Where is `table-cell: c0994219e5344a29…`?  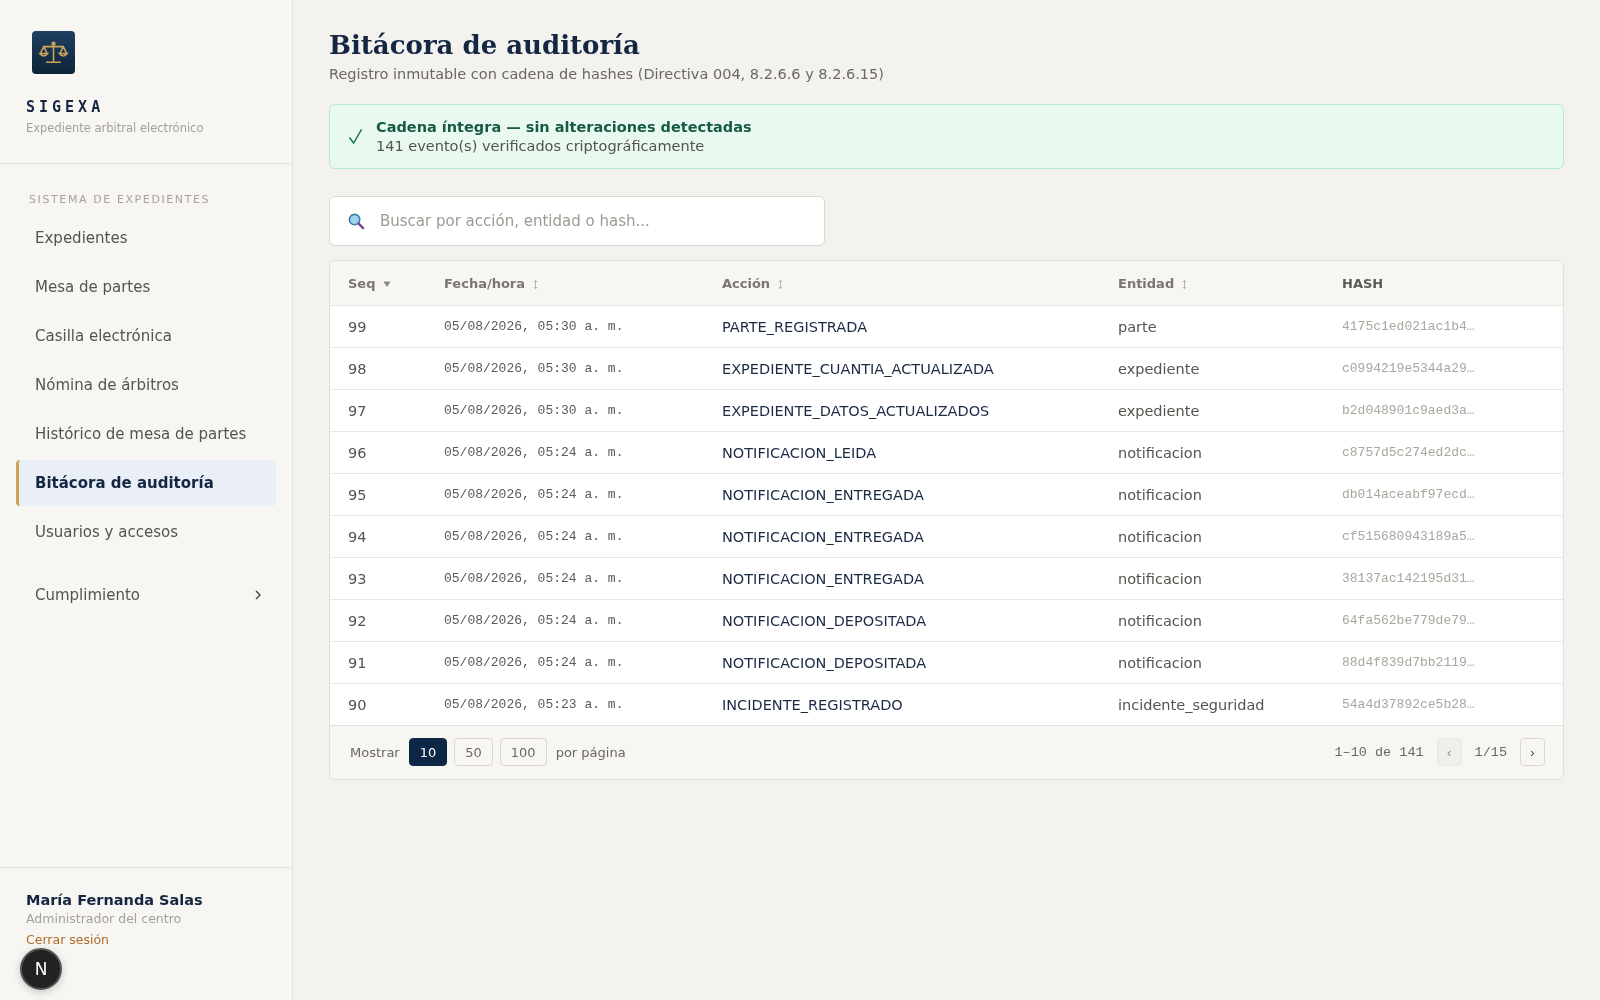 table-cell: c0994219e5344a29… is located at coordinates (1443, 368).